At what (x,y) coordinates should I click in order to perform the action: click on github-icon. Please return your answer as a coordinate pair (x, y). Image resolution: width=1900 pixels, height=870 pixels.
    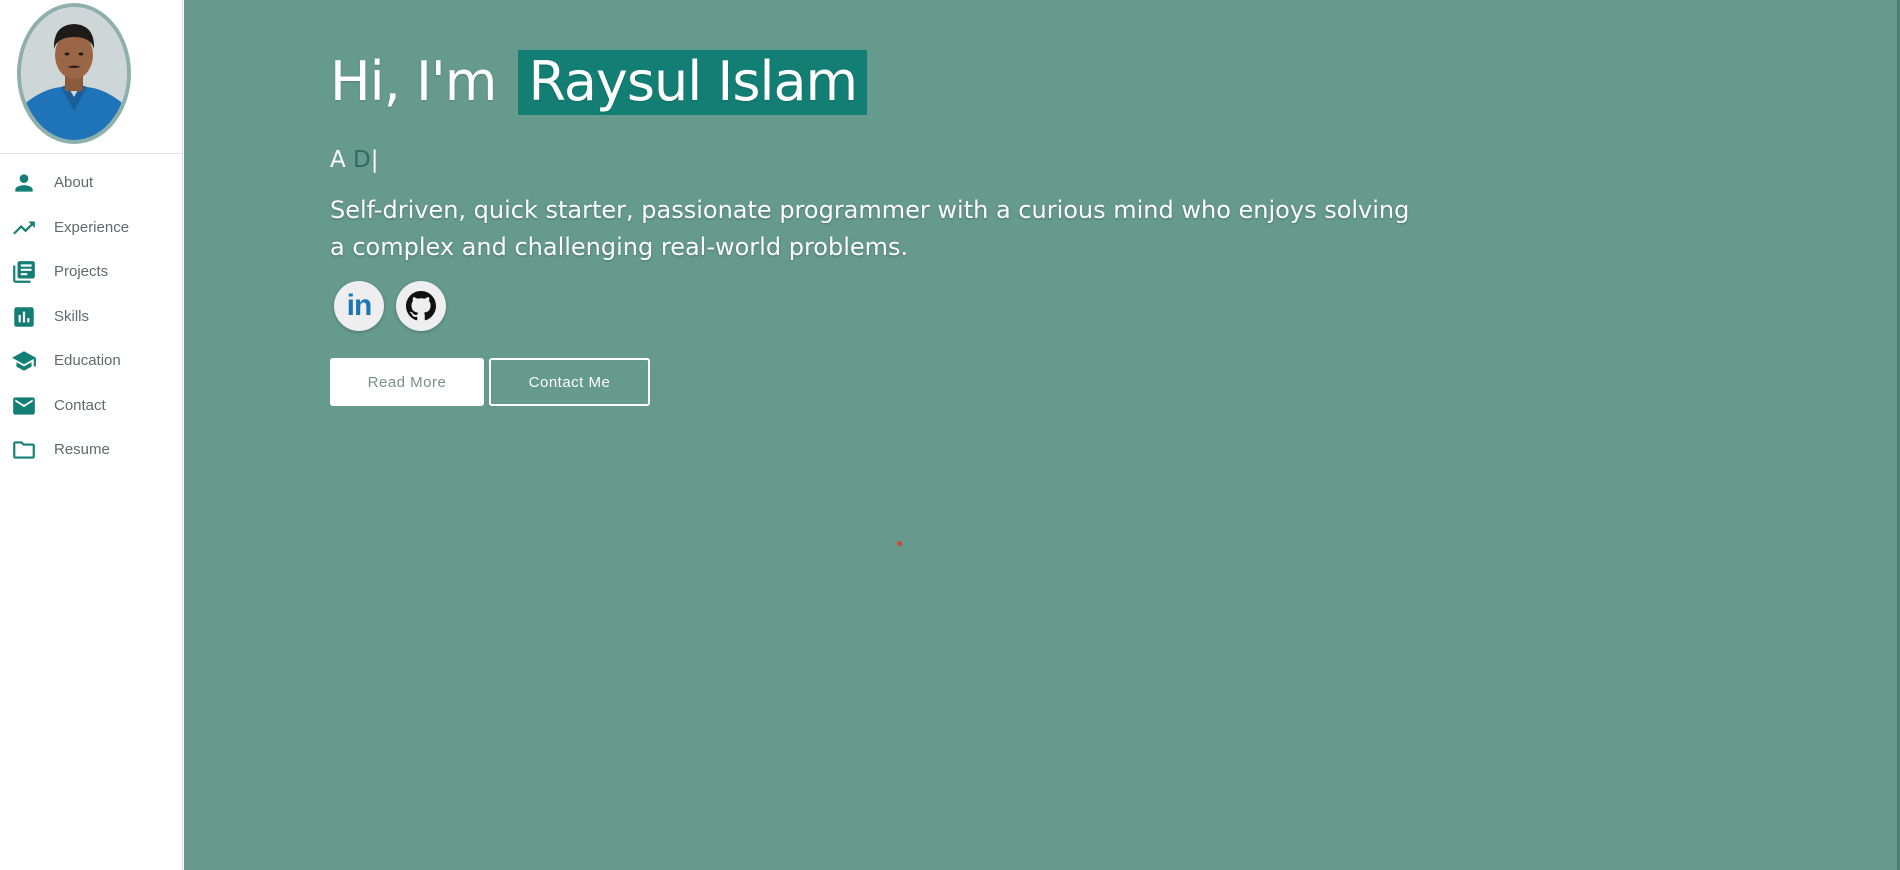
    Looking at the image, I should click on (421, 306).